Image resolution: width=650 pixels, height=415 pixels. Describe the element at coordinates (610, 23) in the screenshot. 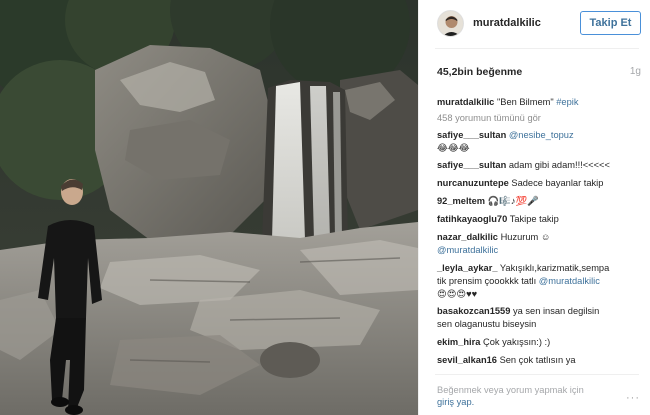

I see `follow-button: Takip Et` at that location.